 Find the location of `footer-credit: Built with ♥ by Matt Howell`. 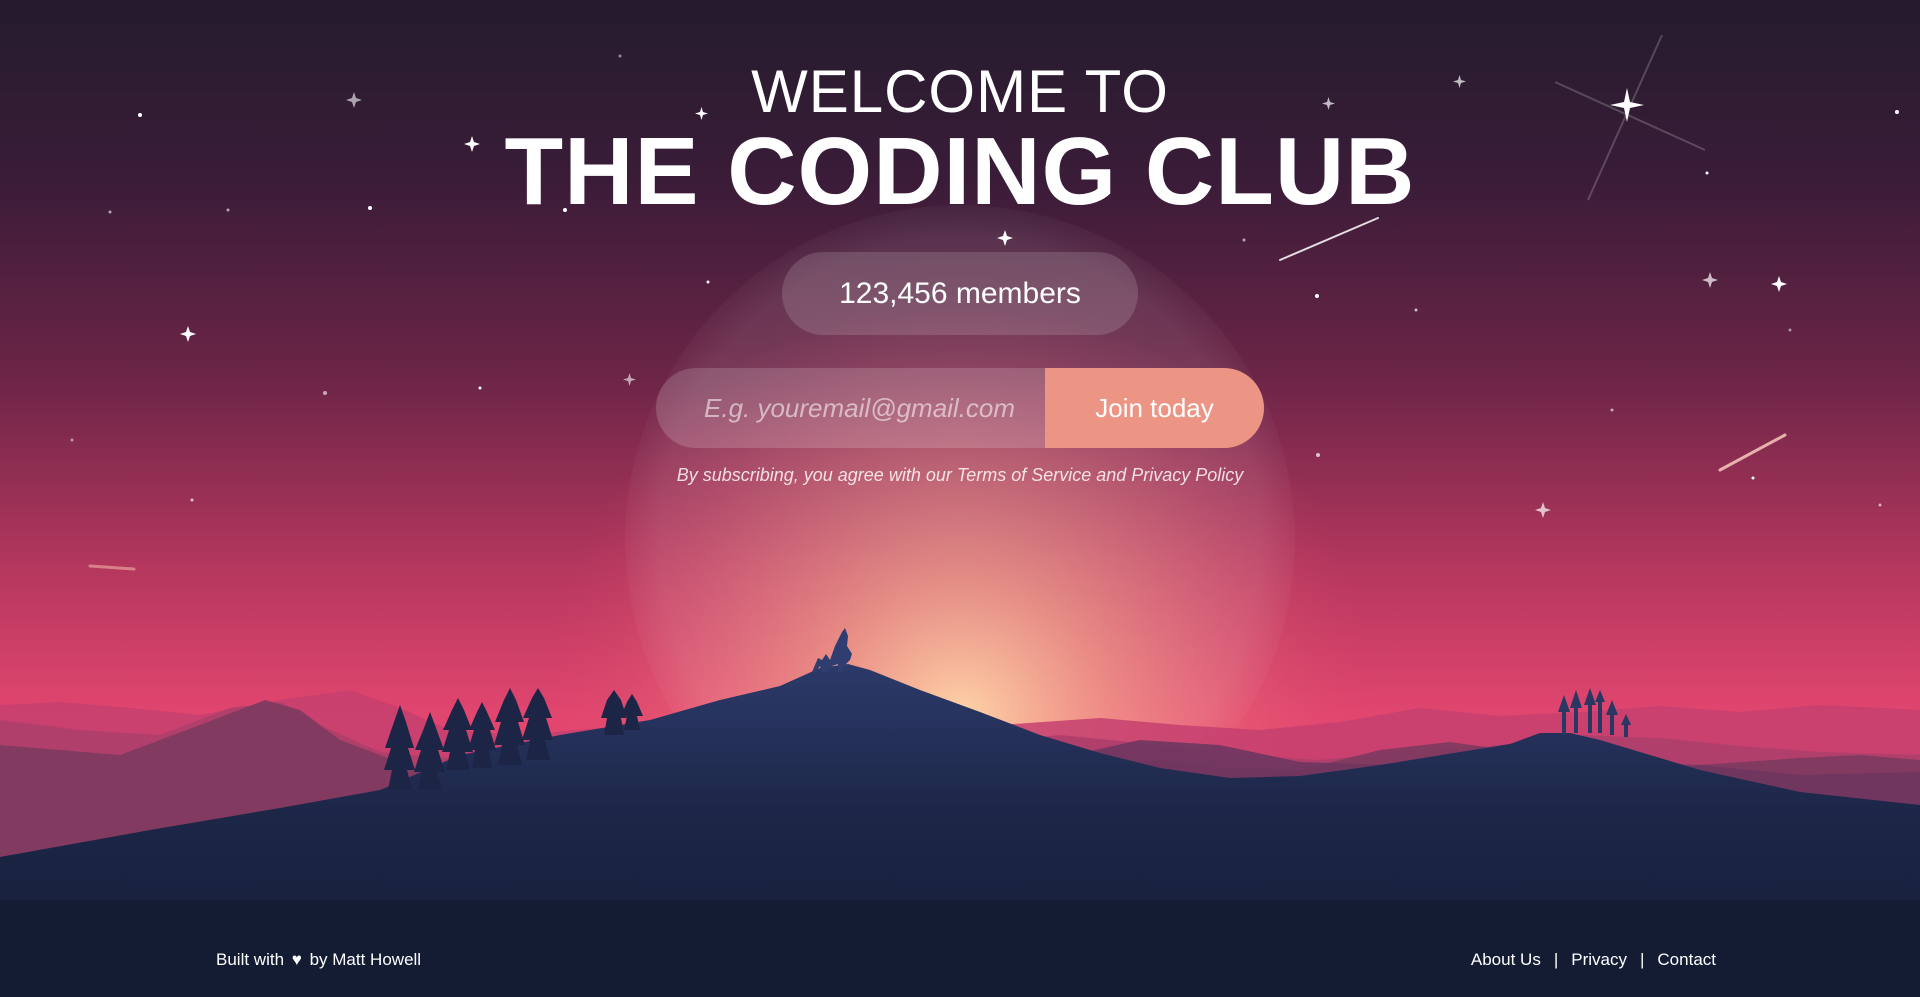

footer-credit: Built with ♥ by Matt Howell is located at coordinates (318, 960).